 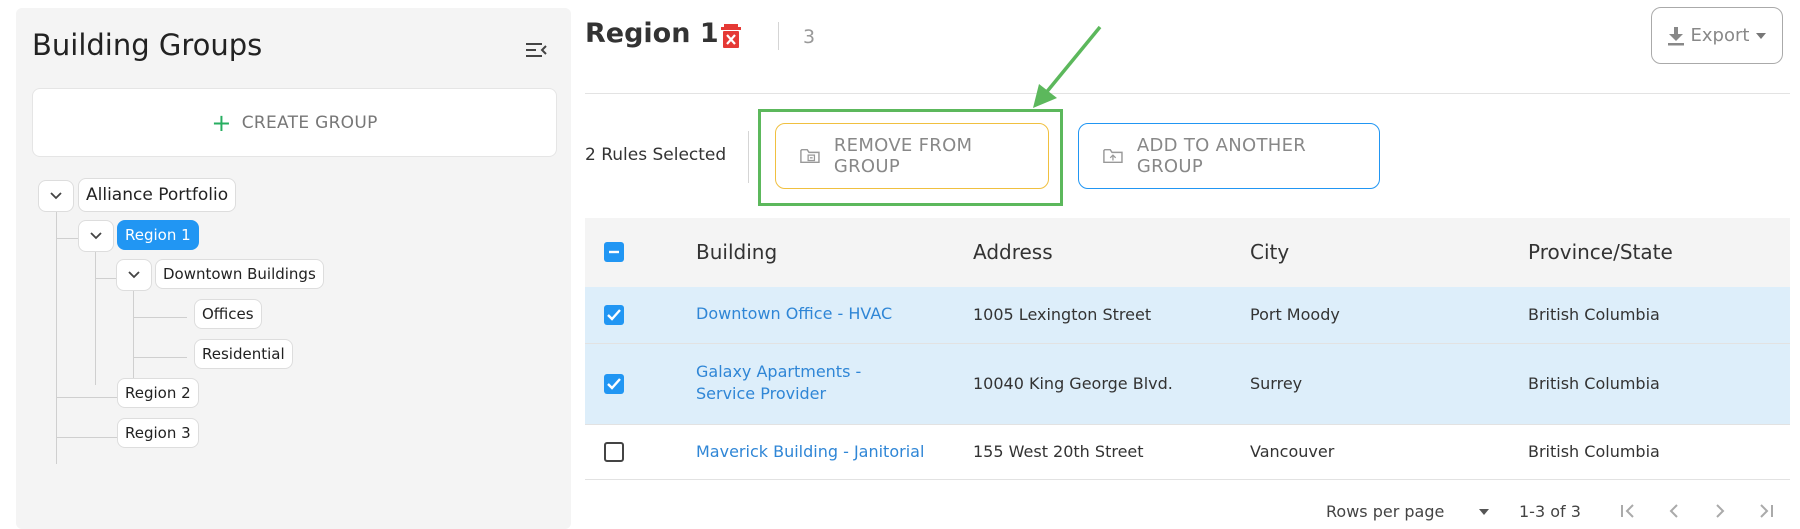 What do you see at coordinates (748, 157) in the screenshot?
I see `actions-divider` at bounding box center [748, 157].